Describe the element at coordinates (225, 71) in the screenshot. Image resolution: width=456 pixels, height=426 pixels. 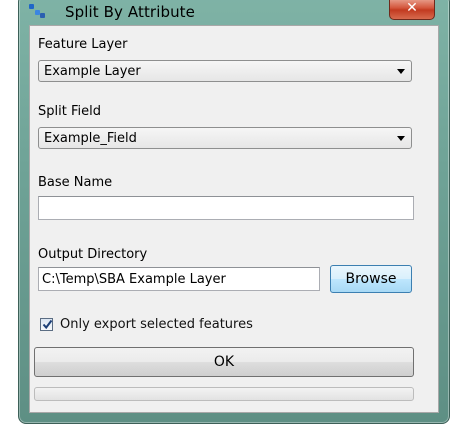
I see `feature-layer-dropdown: Example Layer` at that location.